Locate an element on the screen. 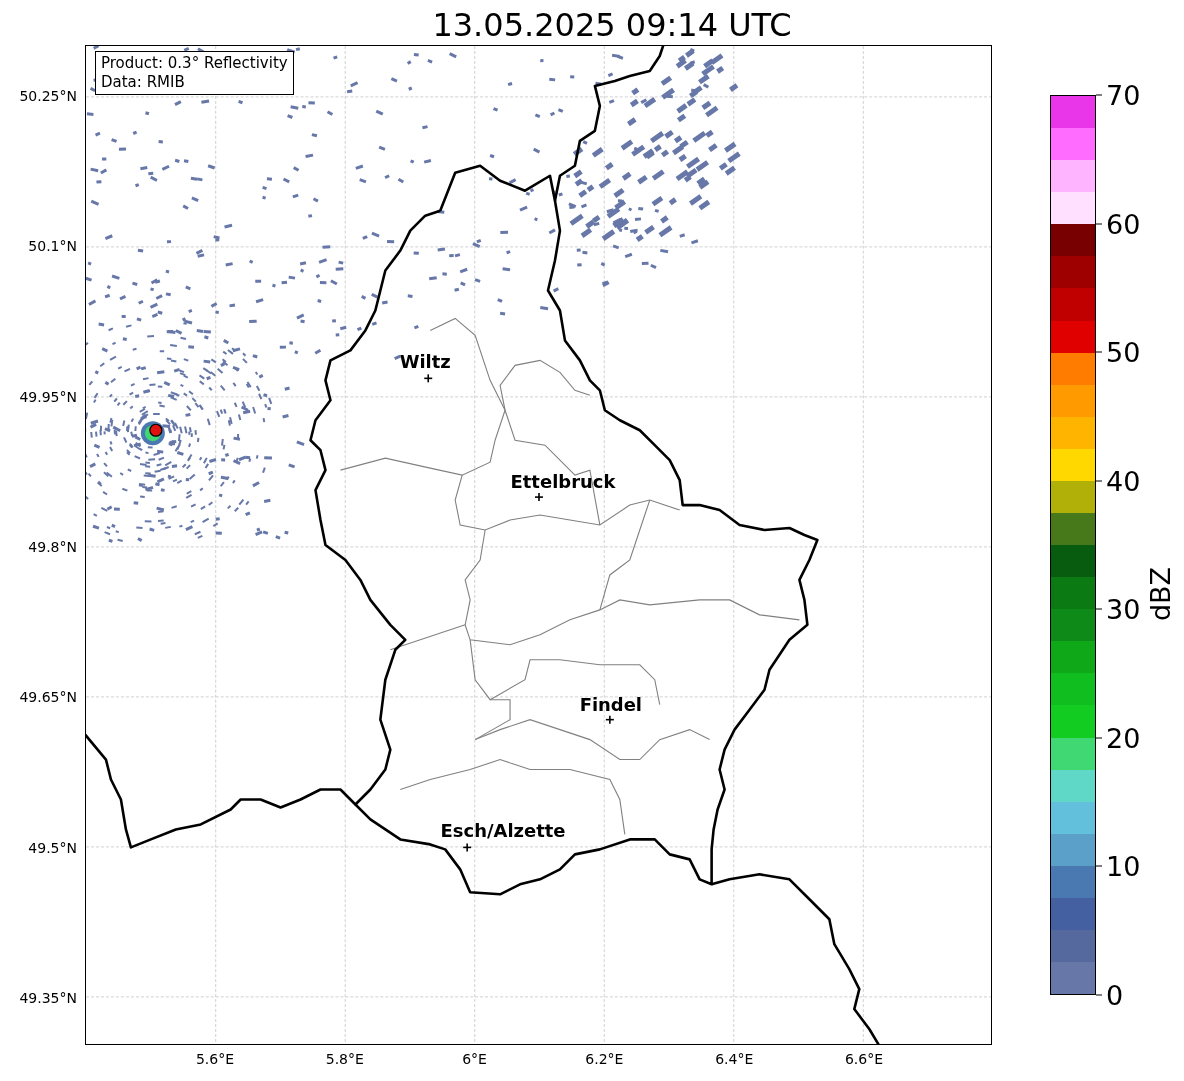 This screenshot has height=1081, width=1184. scale-tick-label: 10 is located at coordinates (1118, 866).